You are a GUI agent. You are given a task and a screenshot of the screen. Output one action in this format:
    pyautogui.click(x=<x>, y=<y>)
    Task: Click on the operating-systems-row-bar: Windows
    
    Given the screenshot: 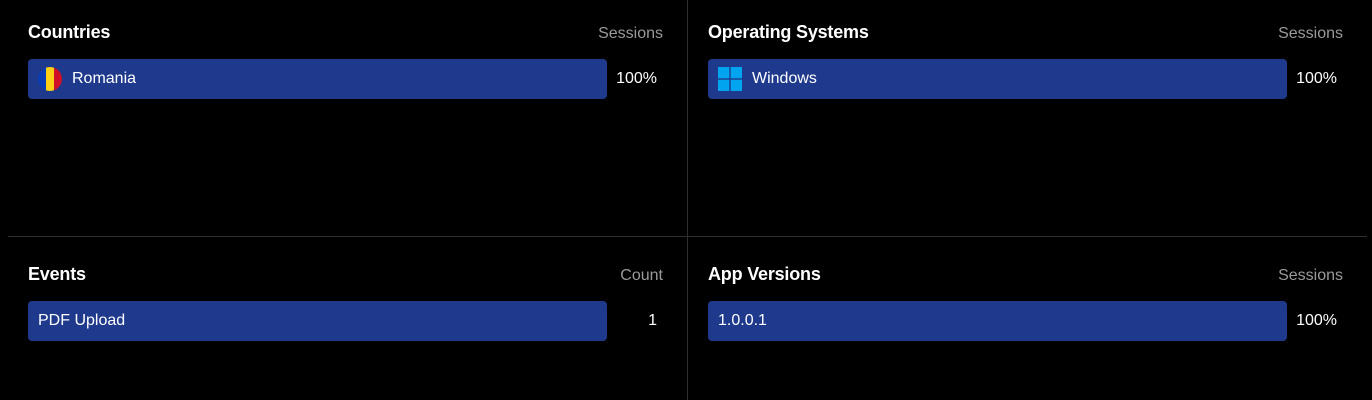 What is the action you would take?
    pyautogui.click(x=997, y=79)
    